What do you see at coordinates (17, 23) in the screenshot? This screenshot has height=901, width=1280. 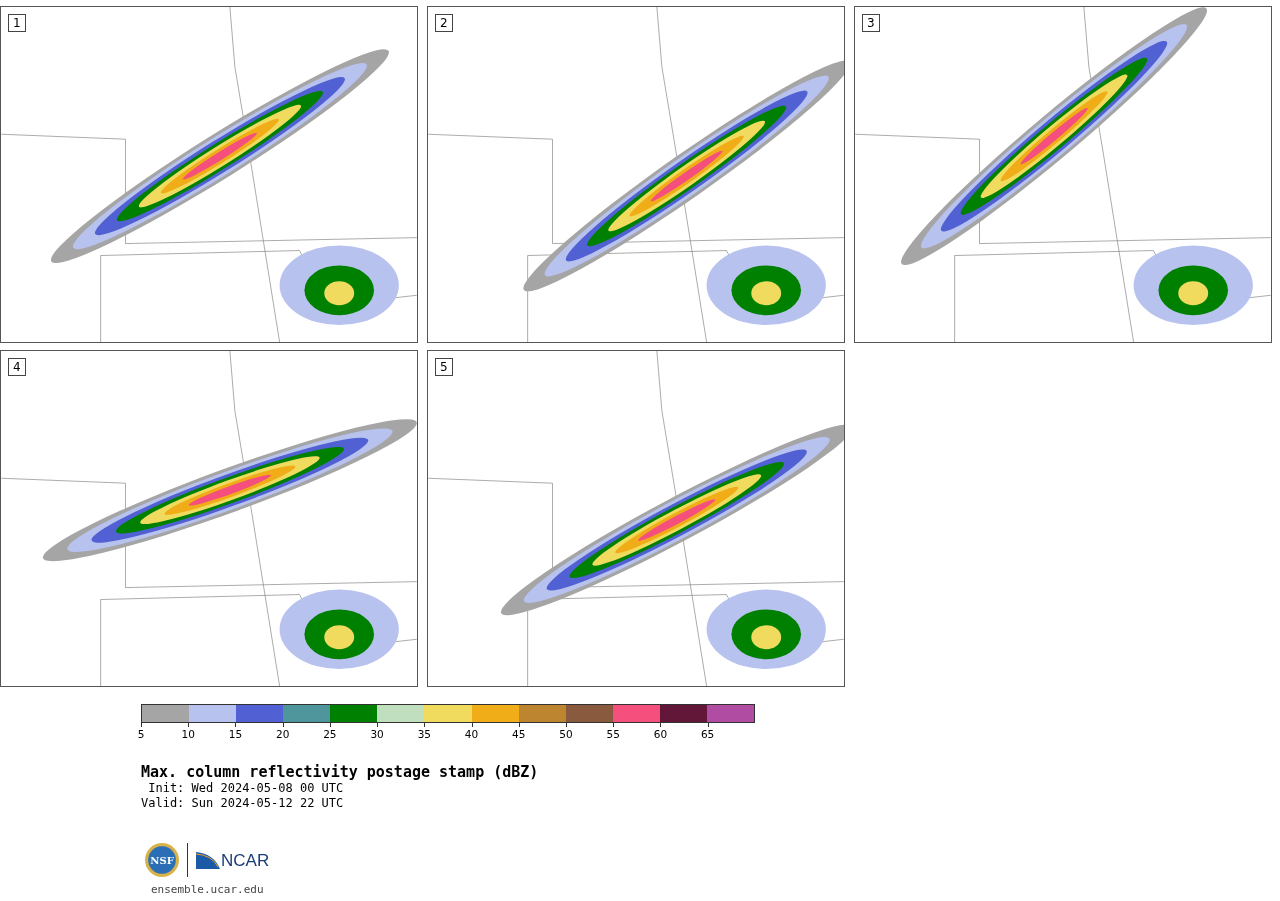 I see `panel-number: 1` at bounding box center [17, 23].